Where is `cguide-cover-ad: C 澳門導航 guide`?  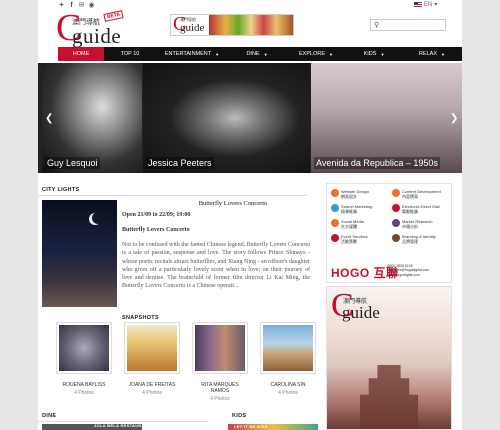
cguide-cover-ad: C 澳門導航 guide is located at coordinates (389, 358).